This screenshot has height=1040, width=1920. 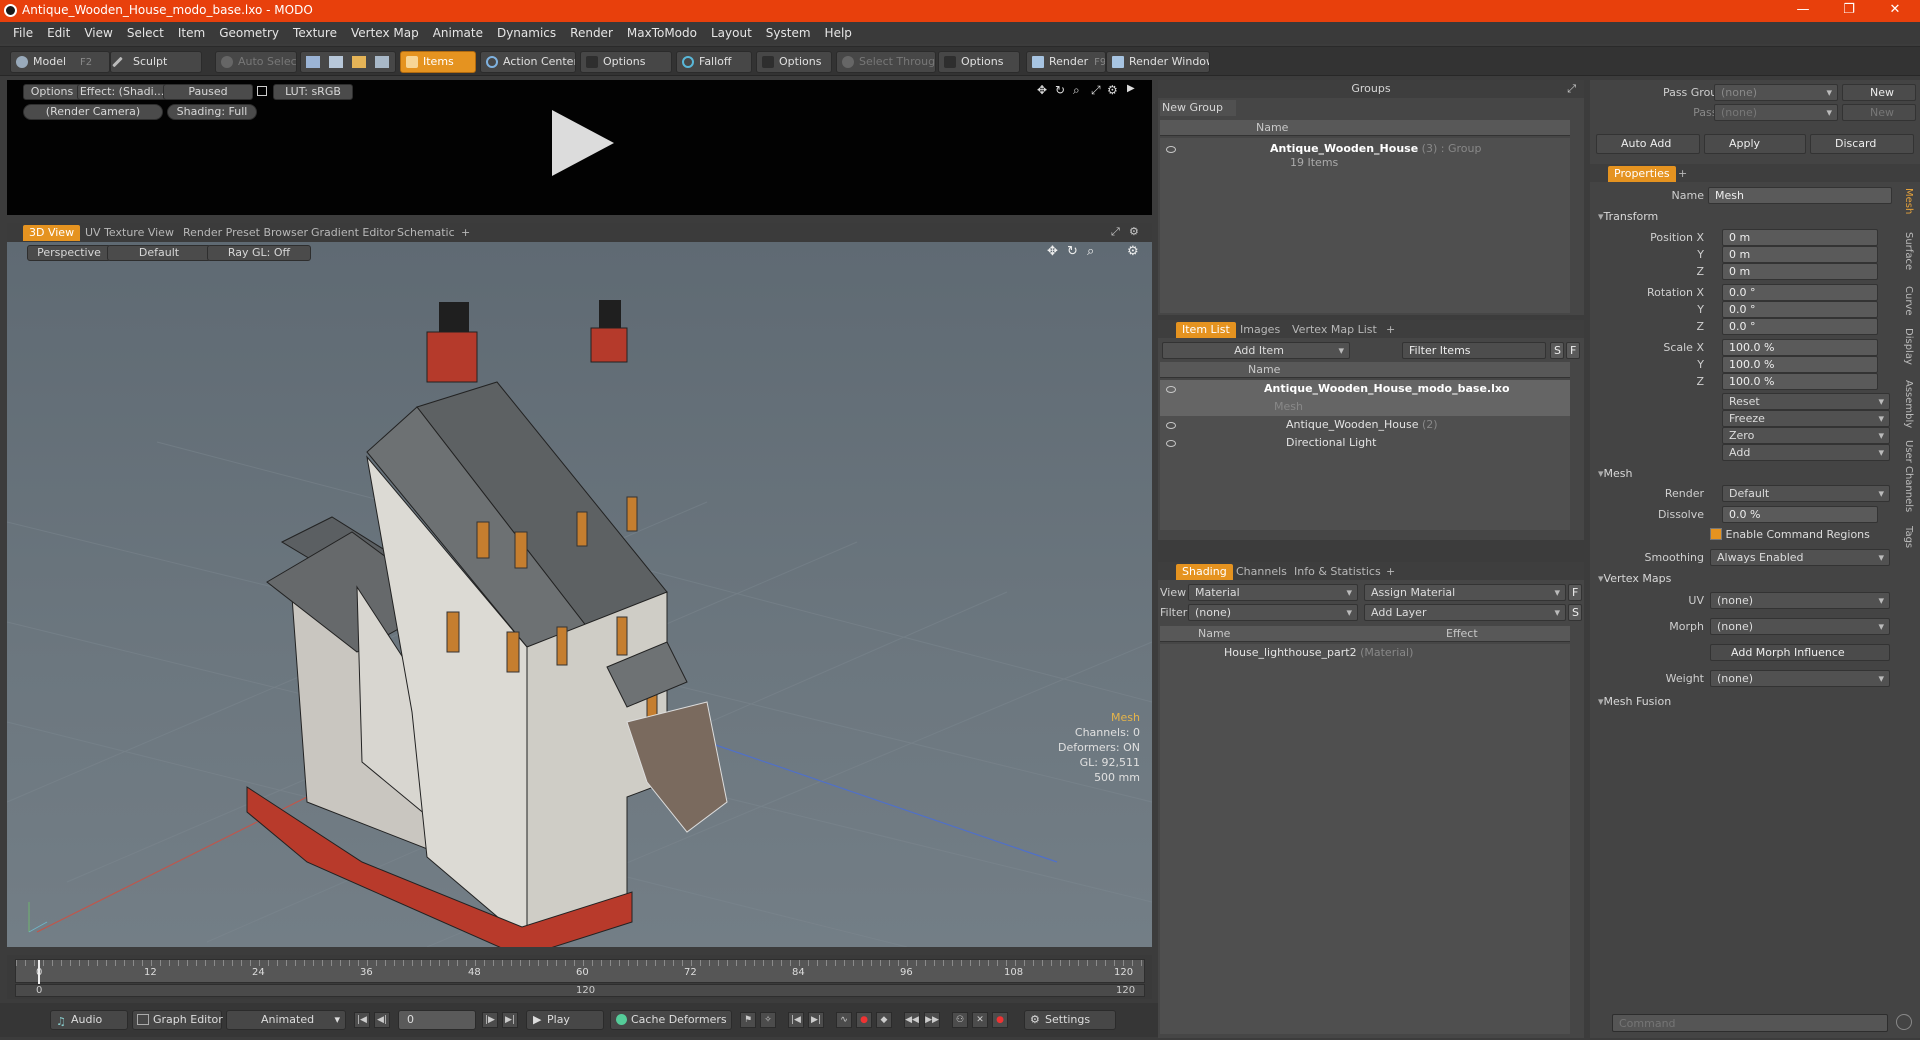 What do you see at coordinates (1615, 474) in the screenshot?
I see `mesh-section: Mesh` at bounding box center [1615, 474].